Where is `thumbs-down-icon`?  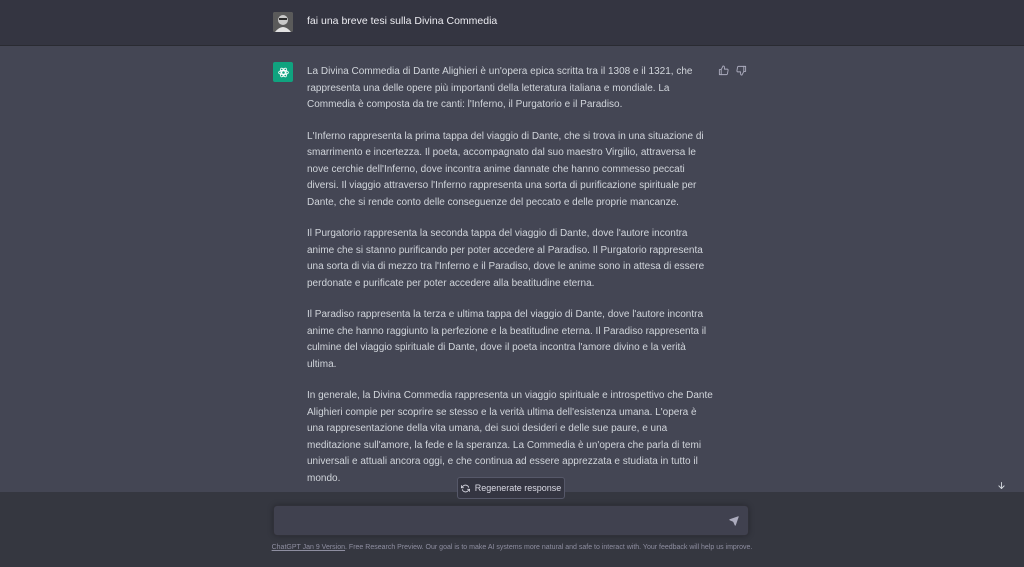 thumbs-down-icon is located at coordinates (741, 70).